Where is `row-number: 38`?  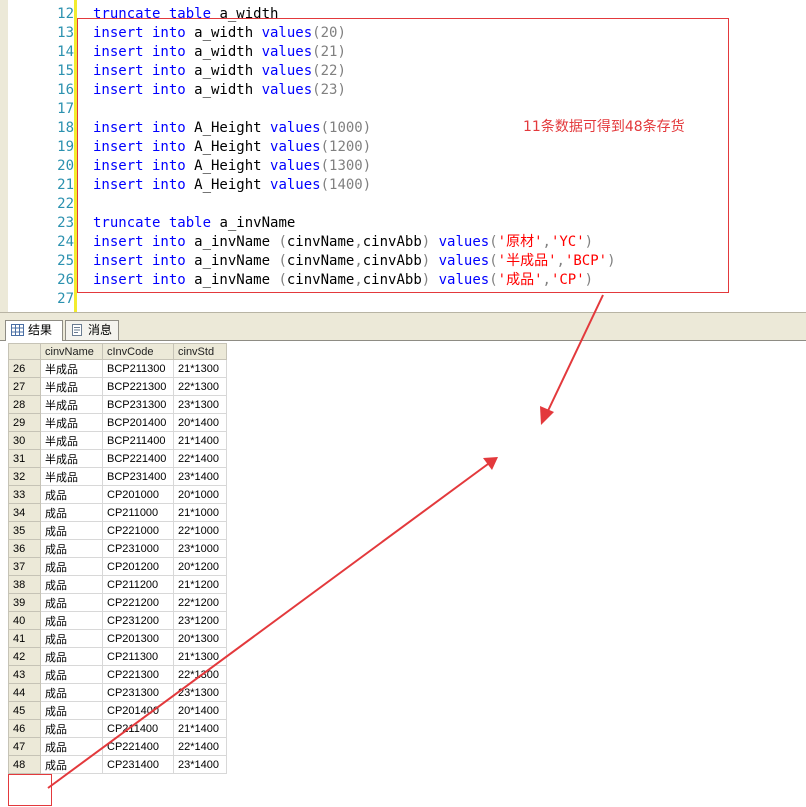
row-number: 38 is located at coordinates (24, 584).